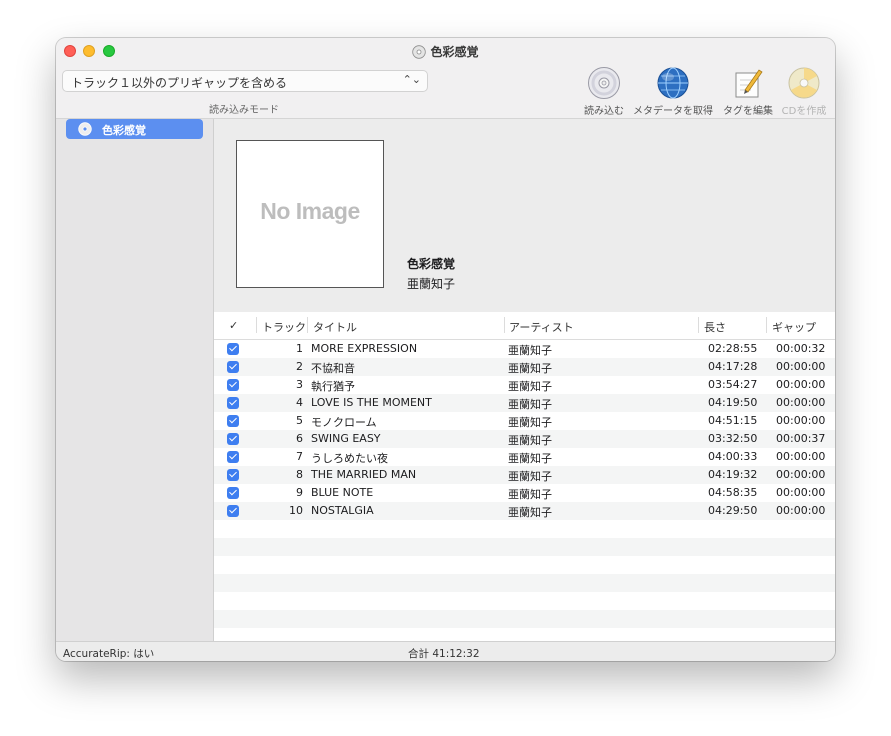 The image size is (891, 736). What do you see at coordinates (524, 439) in the screenshot?
I see `table-row: 6 SWING EASY 亜蘭知子 03:32:50 00:00:37` at bounding box center [524, 439].